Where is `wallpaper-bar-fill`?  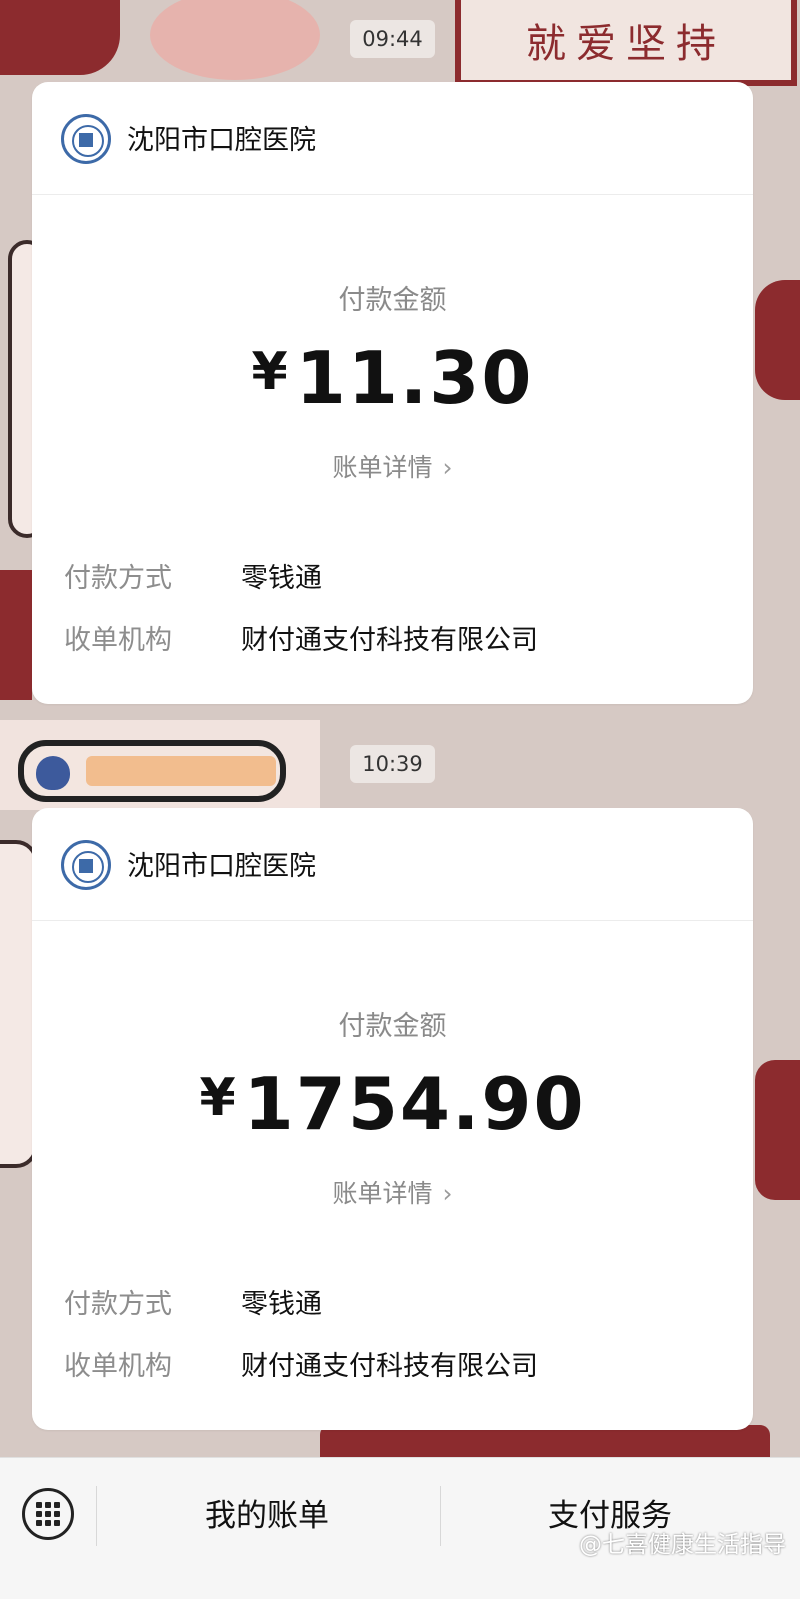
wallpaper-bar-fill is located at coordinates (181, 771).